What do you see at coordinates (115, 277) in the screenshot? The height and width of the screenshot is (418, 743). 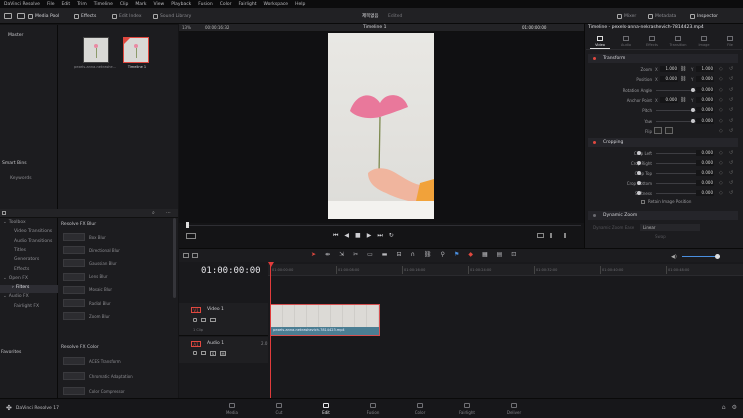 I see `effect-item: Lens Blur` at bounding box center [115, 277].